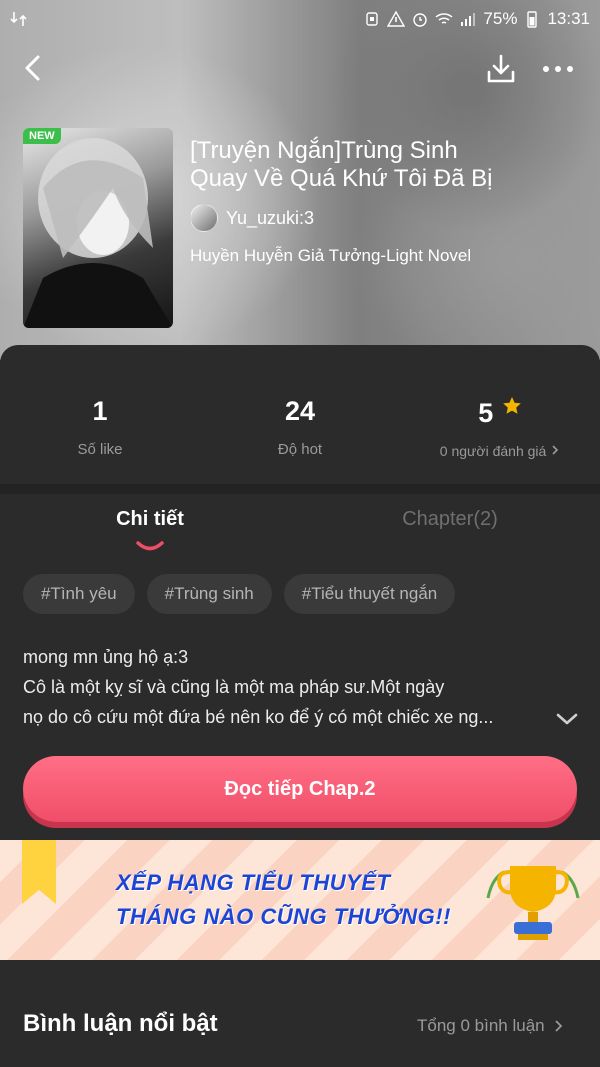 The image size is (600, 1067). I want to click on hot-label: Độ hot, so click(300, 449).